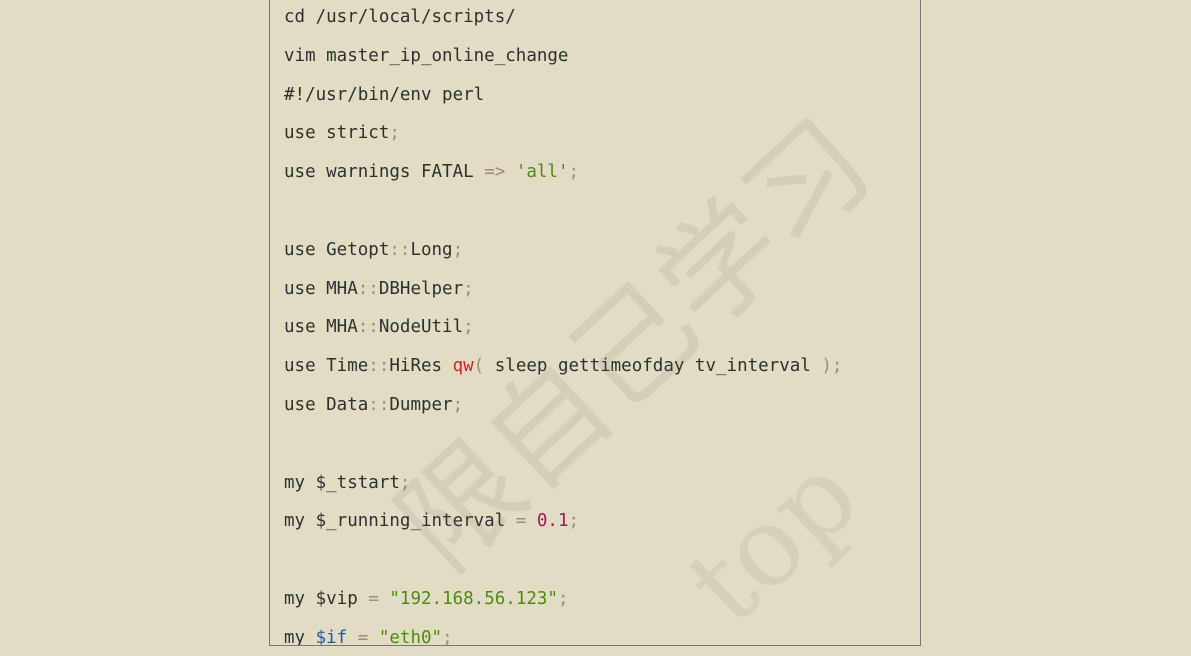 The height and width of the screenshot is (656, 1191). I want to click on code-line: use MHA::NodeUtil;, so click(602, 327).